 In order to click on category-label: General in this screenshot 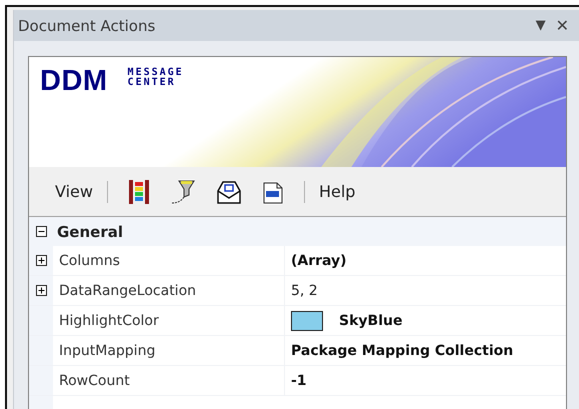, I will do `click(90, 231)`.